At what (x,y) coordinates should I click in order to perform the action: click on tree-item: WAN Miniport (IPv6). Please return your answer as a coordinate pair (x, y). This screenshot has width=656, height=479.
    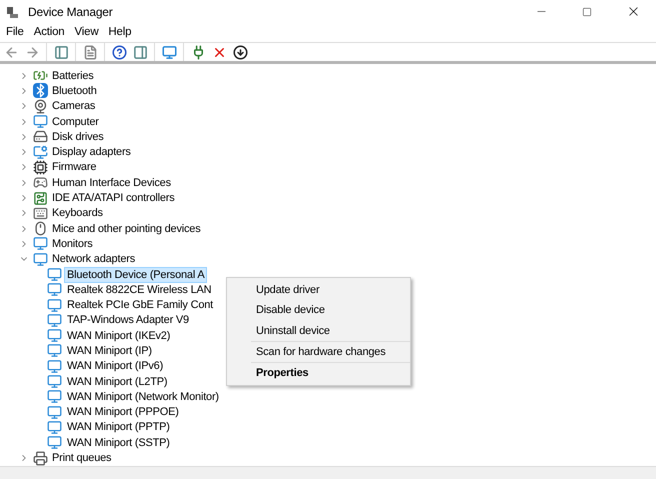
    Looking at the image, I should click on (115, 366).